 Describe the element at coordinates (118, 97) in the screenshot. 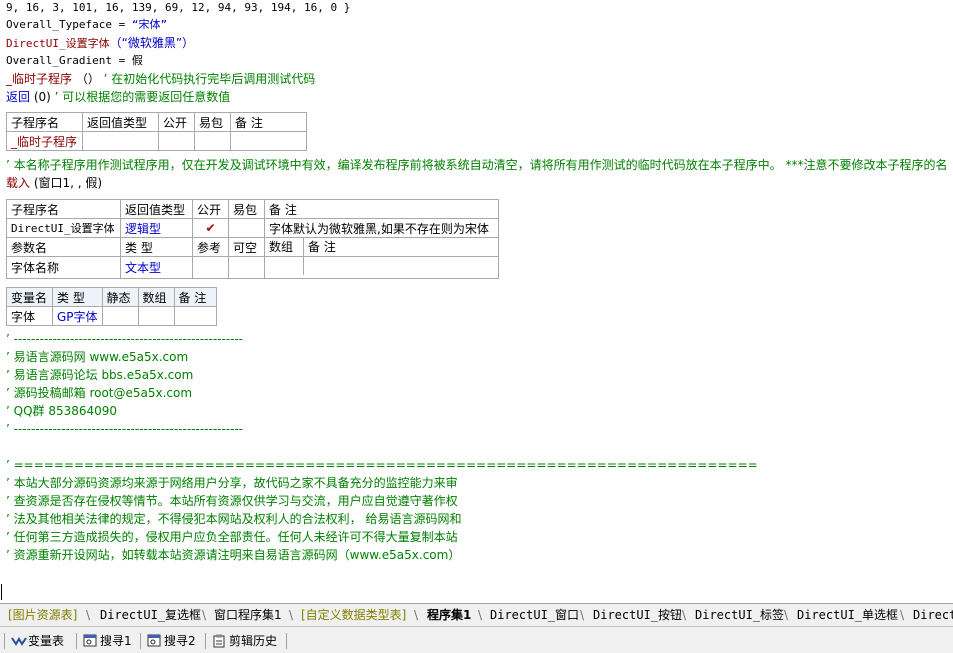

I see `code-line-return: 返回 (0) ’ 可以根据您的需要返回任意数值` at that location.